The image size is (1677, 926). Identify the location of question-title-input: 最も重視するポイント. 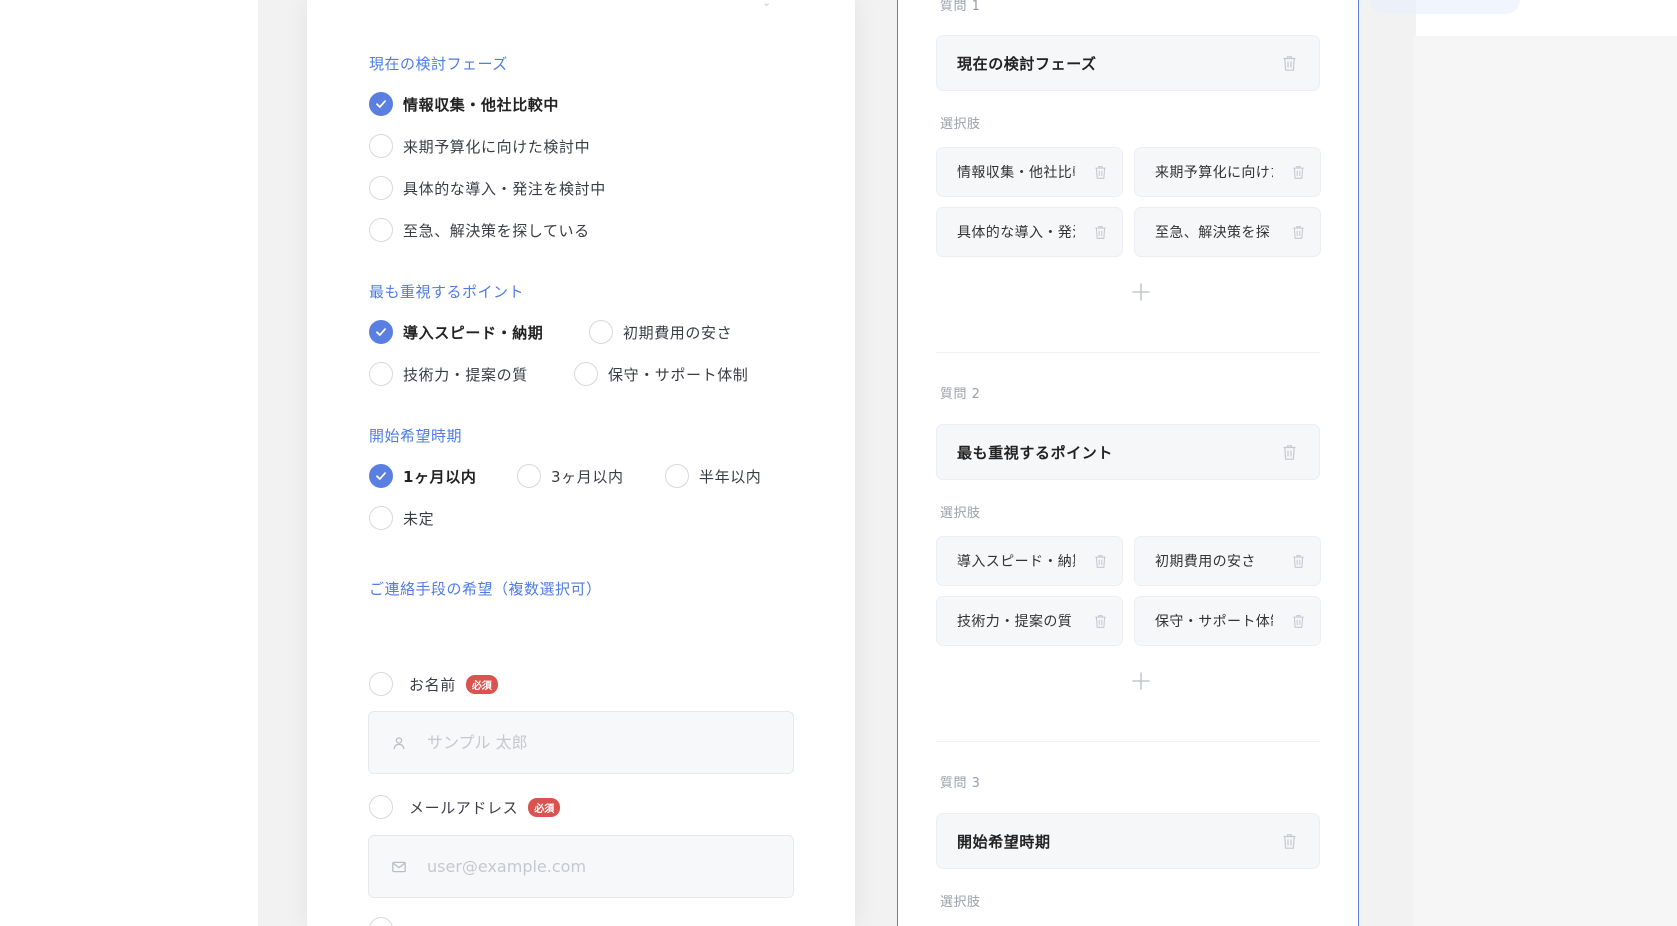
(1128, 452).